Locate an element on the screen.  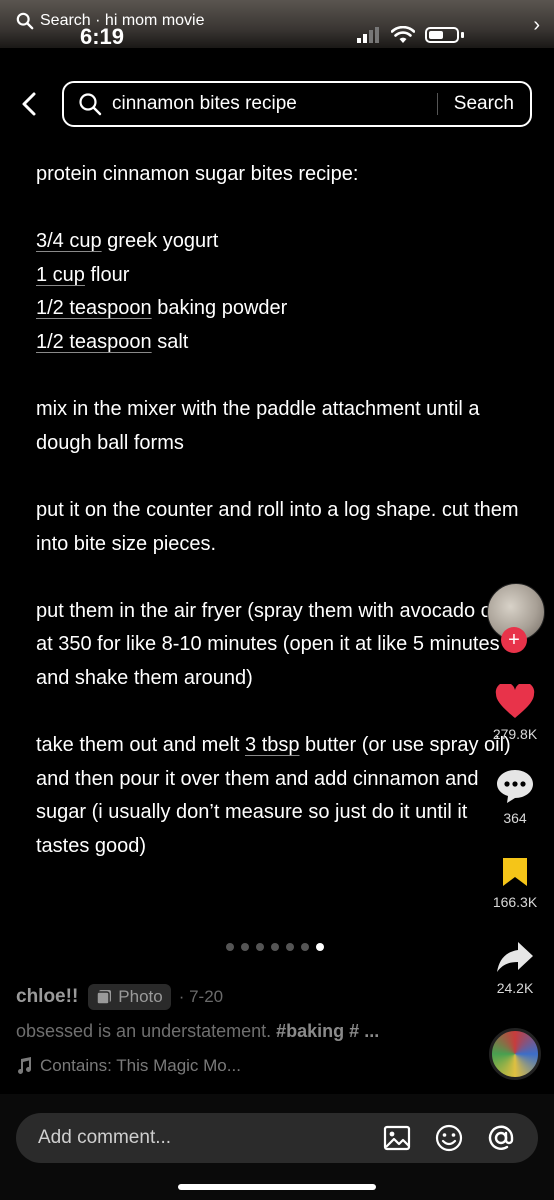
post-author-row: chloe!! Photo · 7-20 is located at coordinates (119, 997).